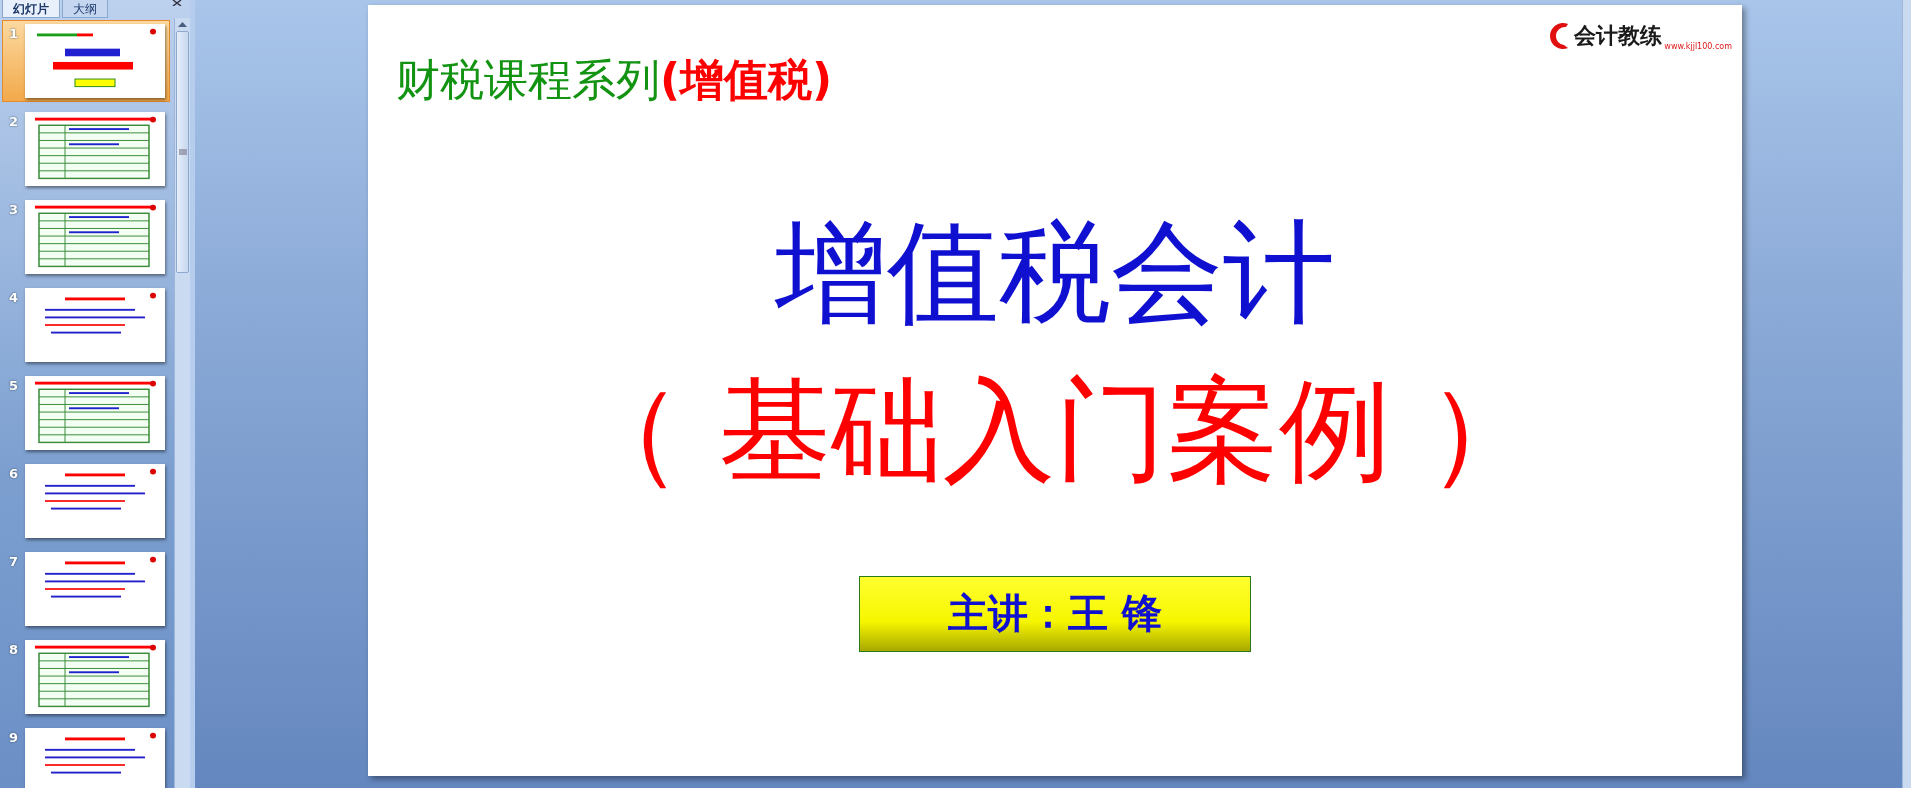  Describe the element at coordinates (14, 385) in the screenshot. I see `slide-number: 5` at that location.